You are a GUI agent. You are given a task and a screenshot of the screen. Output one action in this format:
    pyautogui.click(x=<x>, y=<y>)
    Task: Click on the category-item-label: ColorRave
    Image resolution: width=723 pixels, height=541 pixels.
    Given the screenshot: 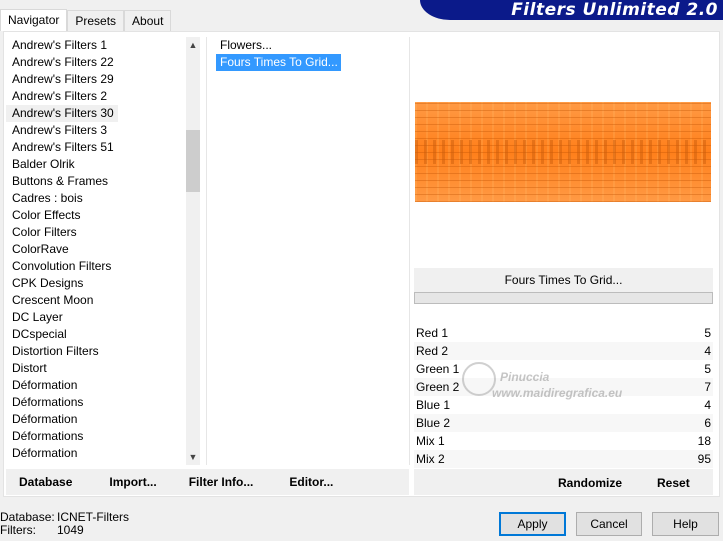 What is the action you would take?
    pyautogui.click(x=40, y=249)
    